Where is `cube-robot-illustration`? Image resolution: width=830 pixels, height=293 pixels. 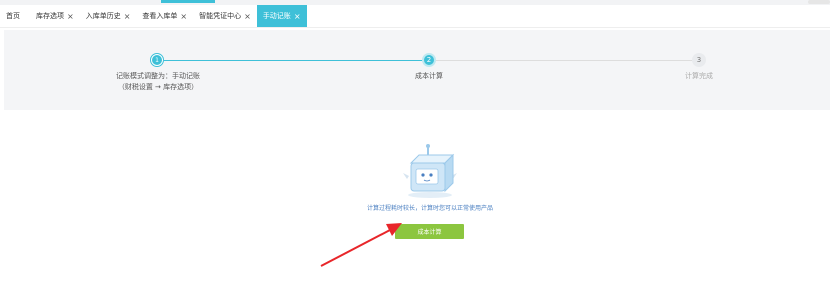
cube-robot-illustration is located at coordinates (430, 171).